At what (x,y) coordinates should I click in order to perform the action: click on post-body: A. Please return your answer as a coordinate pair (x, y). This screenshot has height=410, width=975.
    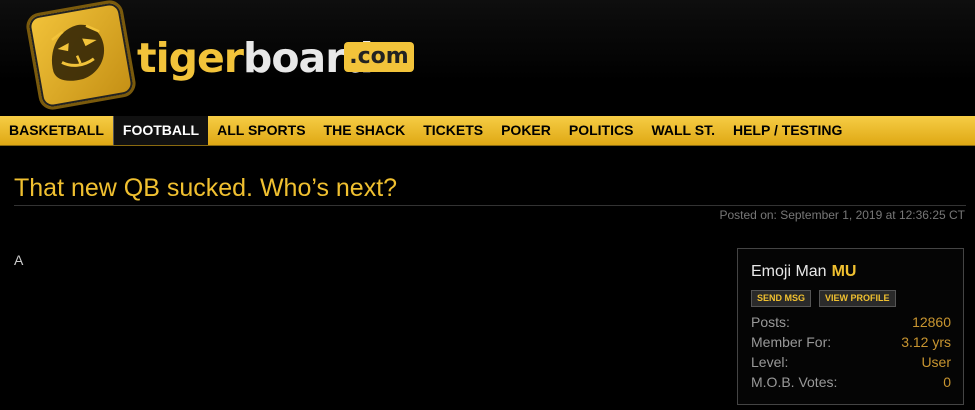
    Looking at the image, I should click on (19, 260).